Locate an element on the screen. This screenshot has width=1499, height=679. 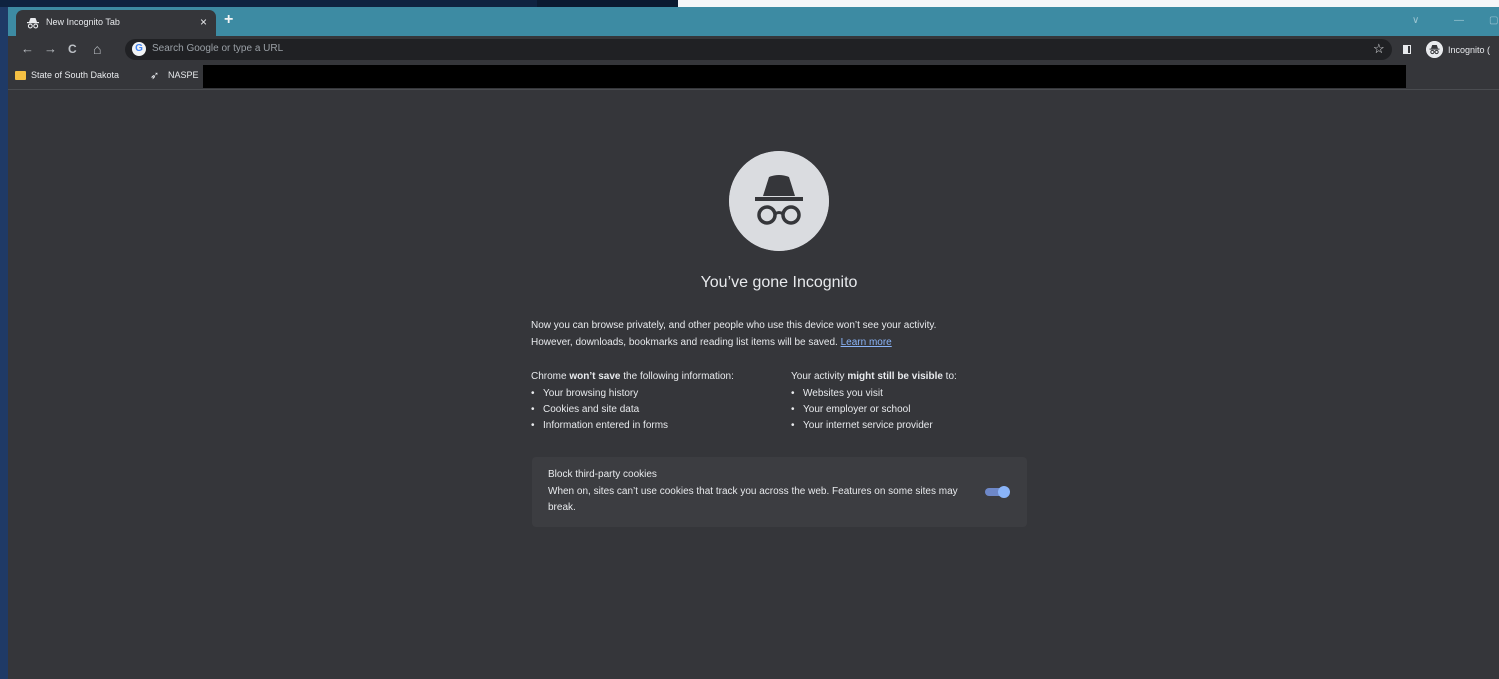
learn-more-link: Learn more is located at coordinates (866, 342).